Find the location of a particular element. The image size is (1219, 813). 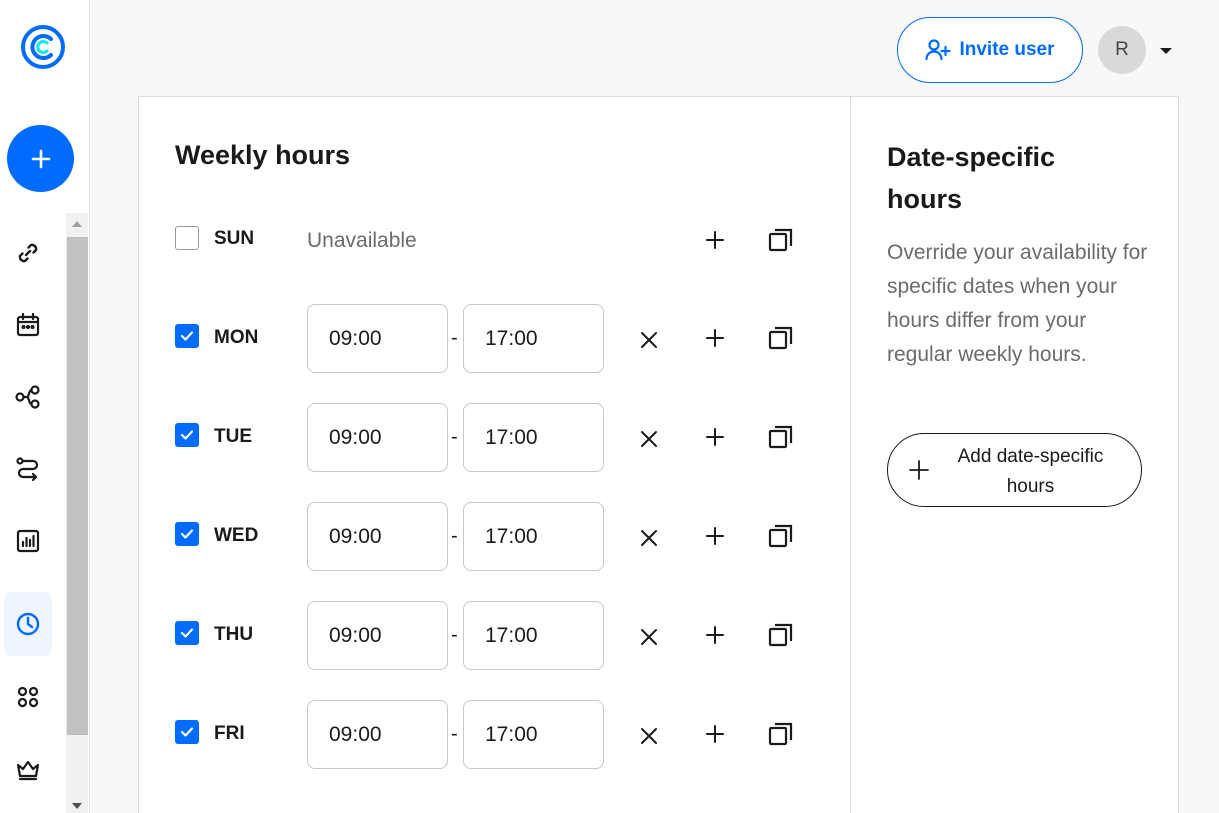

clock-icon is located at coordinates (28, 624).